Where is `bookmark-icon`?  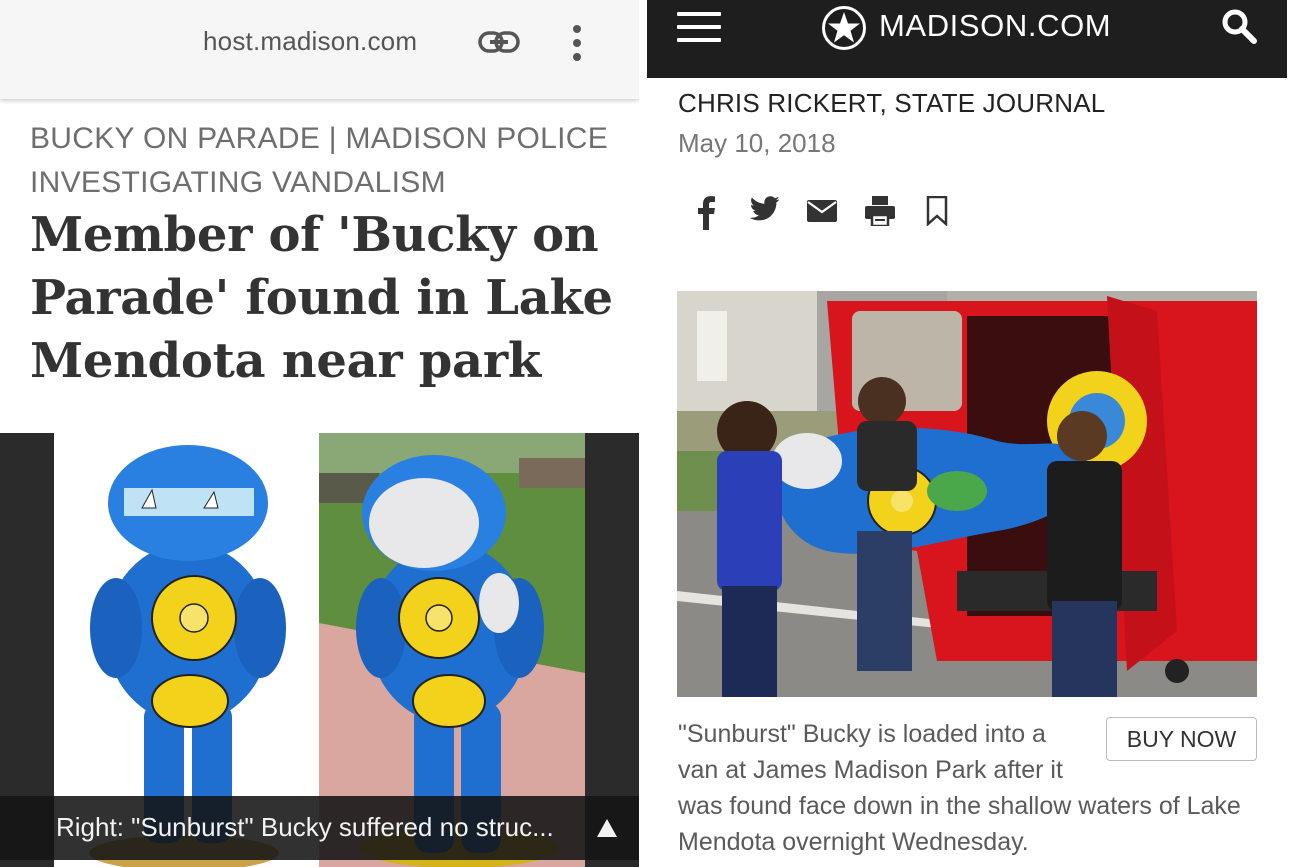 bookmark-icon is located at coordinates (937, 211).